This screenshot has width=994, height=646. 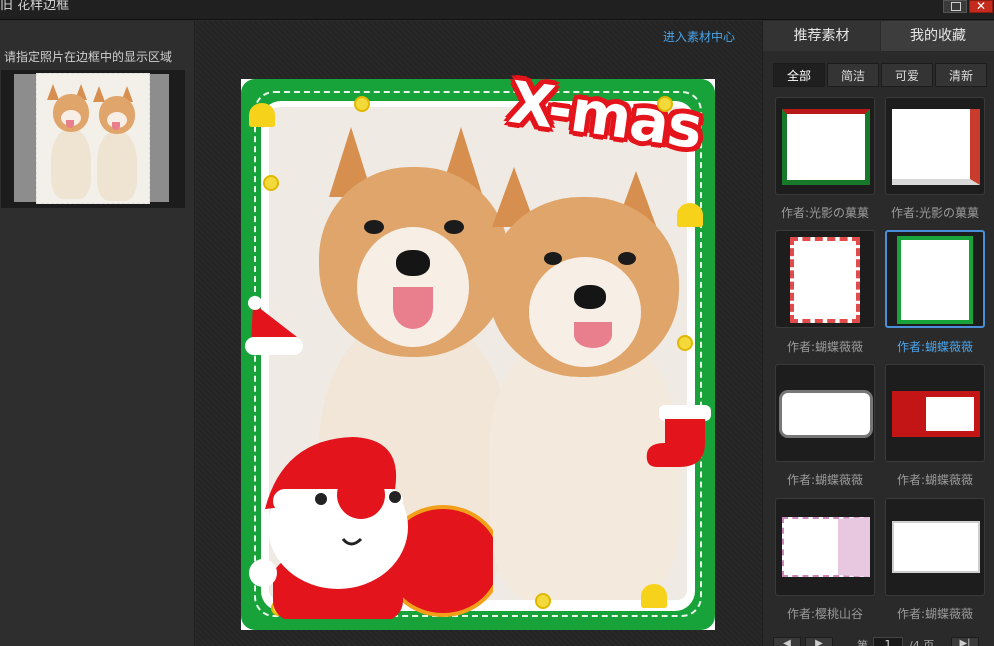 What do you see at coordinates (955, 6) in the screenshot?
I see `maximize-button` at bounding box center [955, 6].